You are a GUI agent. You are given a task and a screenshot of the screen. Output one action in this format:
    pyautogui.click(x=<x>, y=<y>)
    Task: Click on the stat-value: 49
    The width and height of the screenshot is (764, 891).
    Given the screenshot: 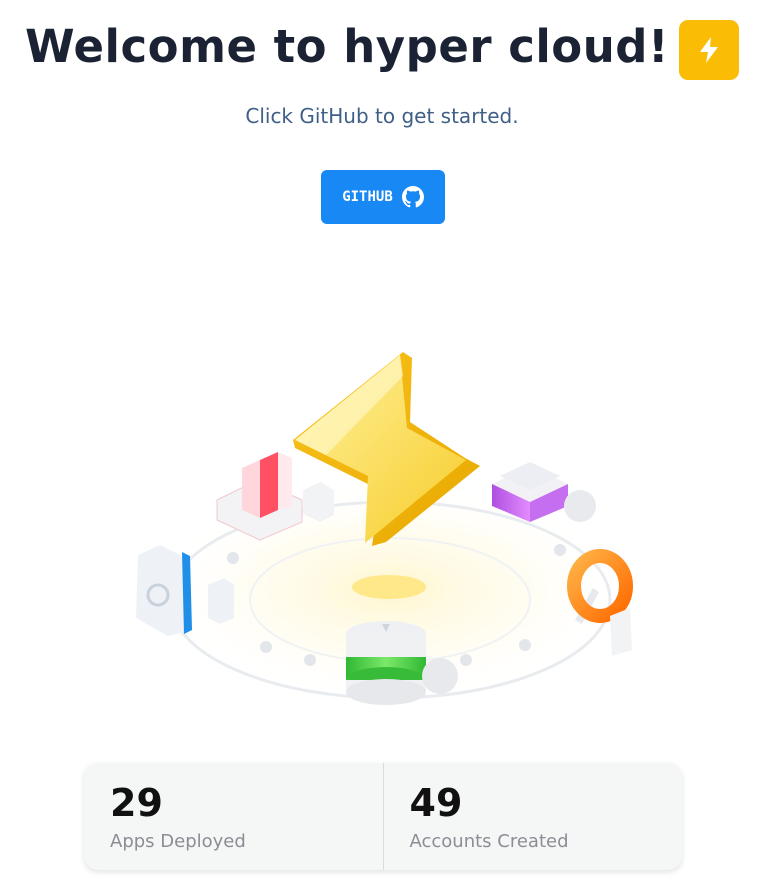 What is the action you would take?
    pyautogui.click(x=436, y=803)
    